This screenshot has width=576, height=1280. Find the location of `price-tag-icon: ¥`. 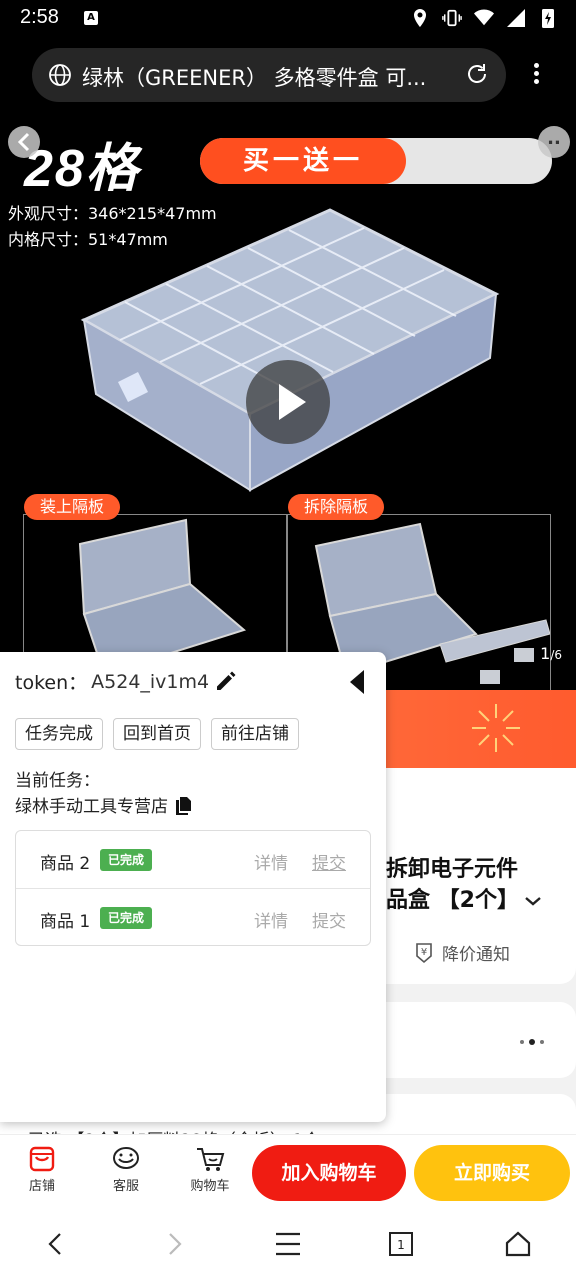

price-tag-icon: ¥ is located at coordinates (424, 952).